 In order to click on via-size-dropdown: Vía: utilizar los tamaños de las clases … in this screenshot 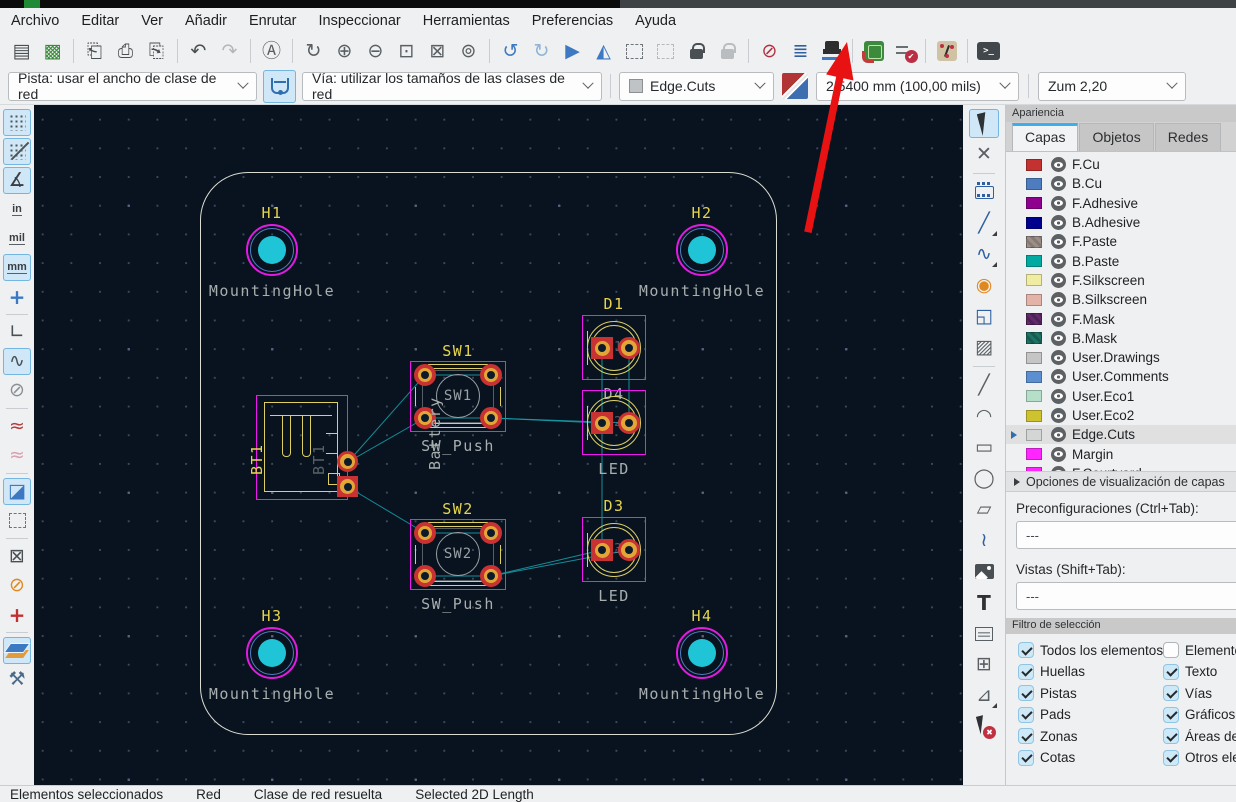, I will do `click(452, 86)`.